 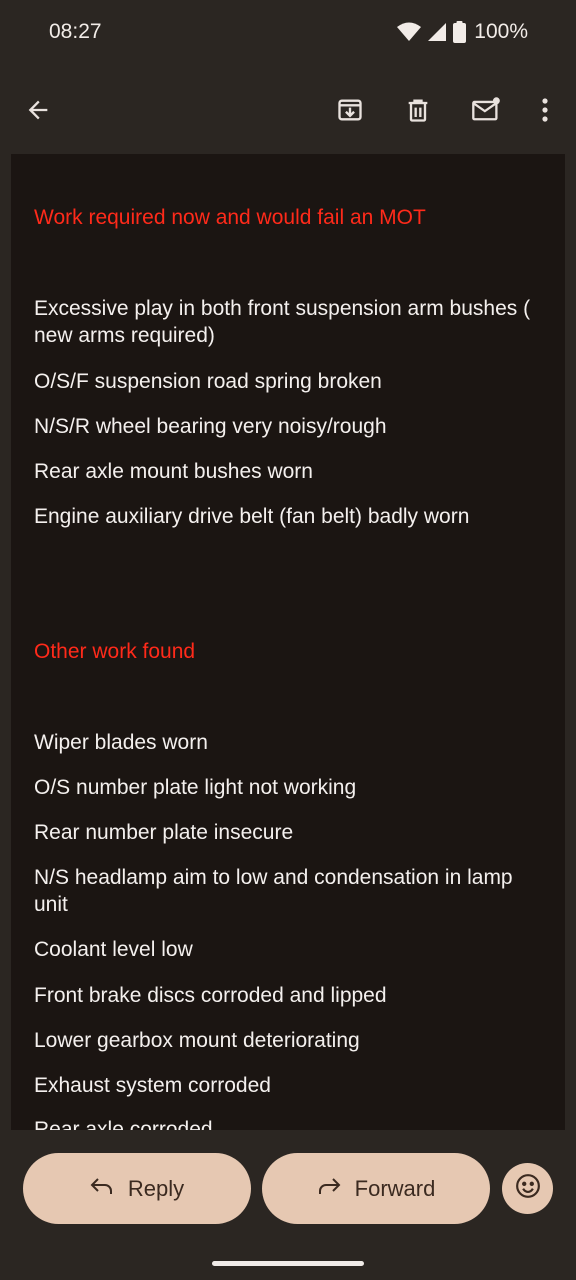 I want to click on list-item: Rear axle corroded, so click(x=123, y=1124).